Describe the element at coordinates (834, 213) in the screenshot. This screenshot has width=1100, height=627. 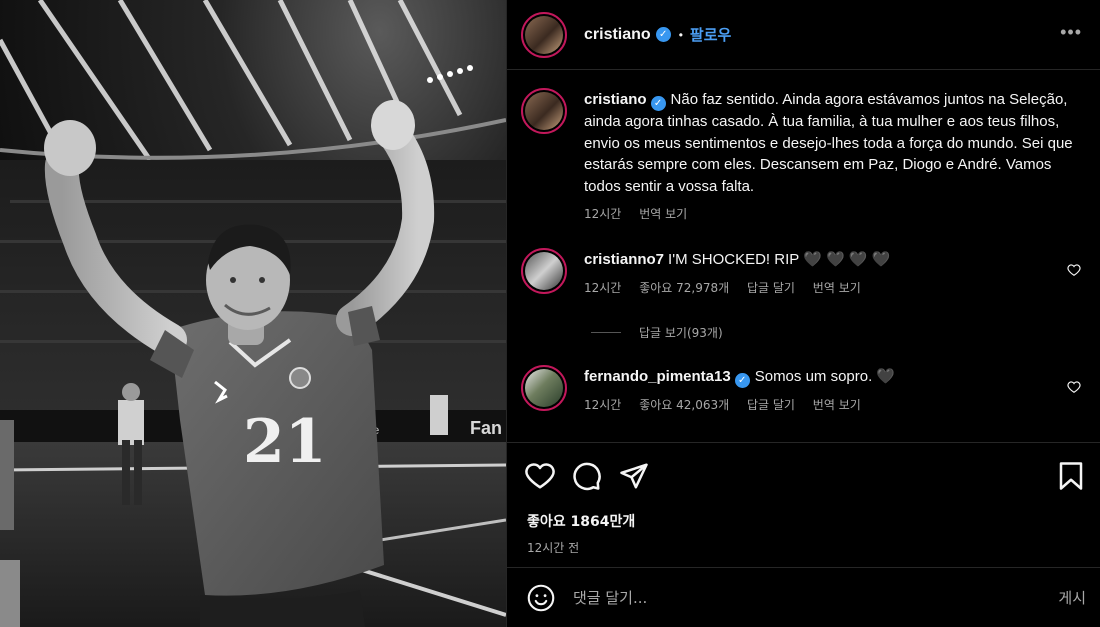
I see `caption-meta: 12시간 번역 보기` at that location.